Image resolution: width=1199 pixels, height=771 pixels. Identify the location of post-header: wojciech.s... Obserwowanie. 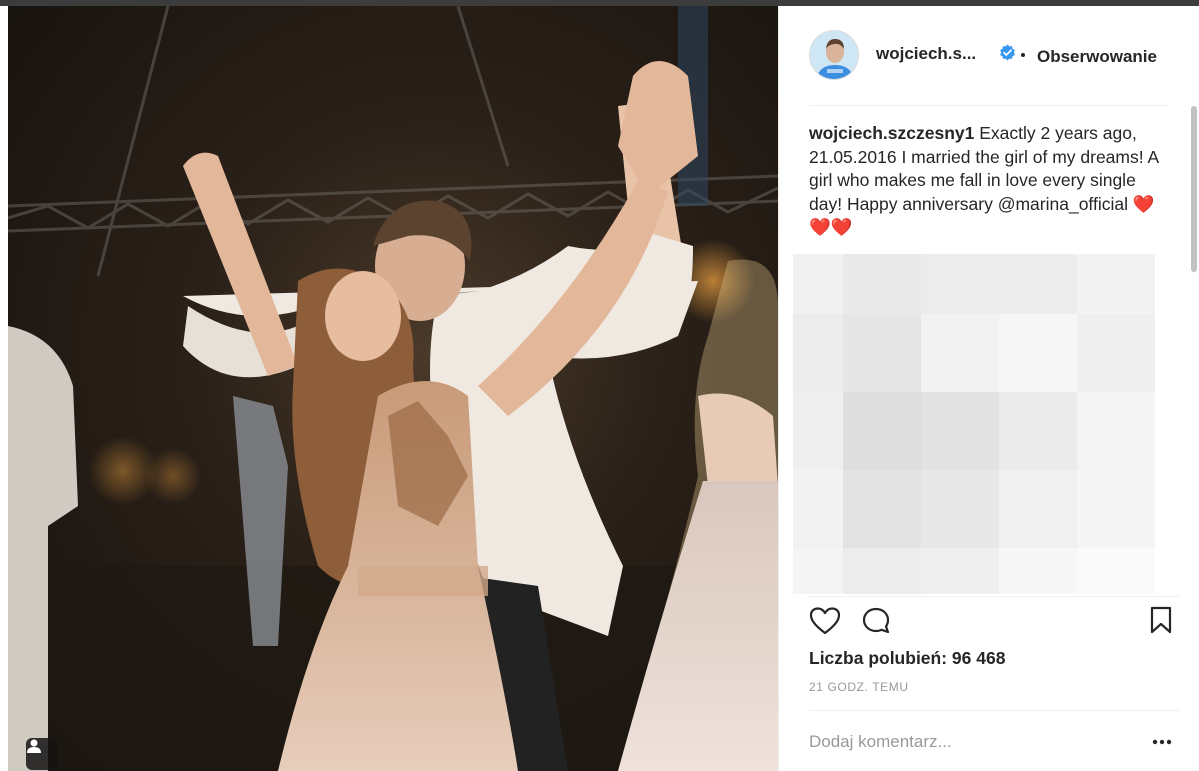
(989, 56).